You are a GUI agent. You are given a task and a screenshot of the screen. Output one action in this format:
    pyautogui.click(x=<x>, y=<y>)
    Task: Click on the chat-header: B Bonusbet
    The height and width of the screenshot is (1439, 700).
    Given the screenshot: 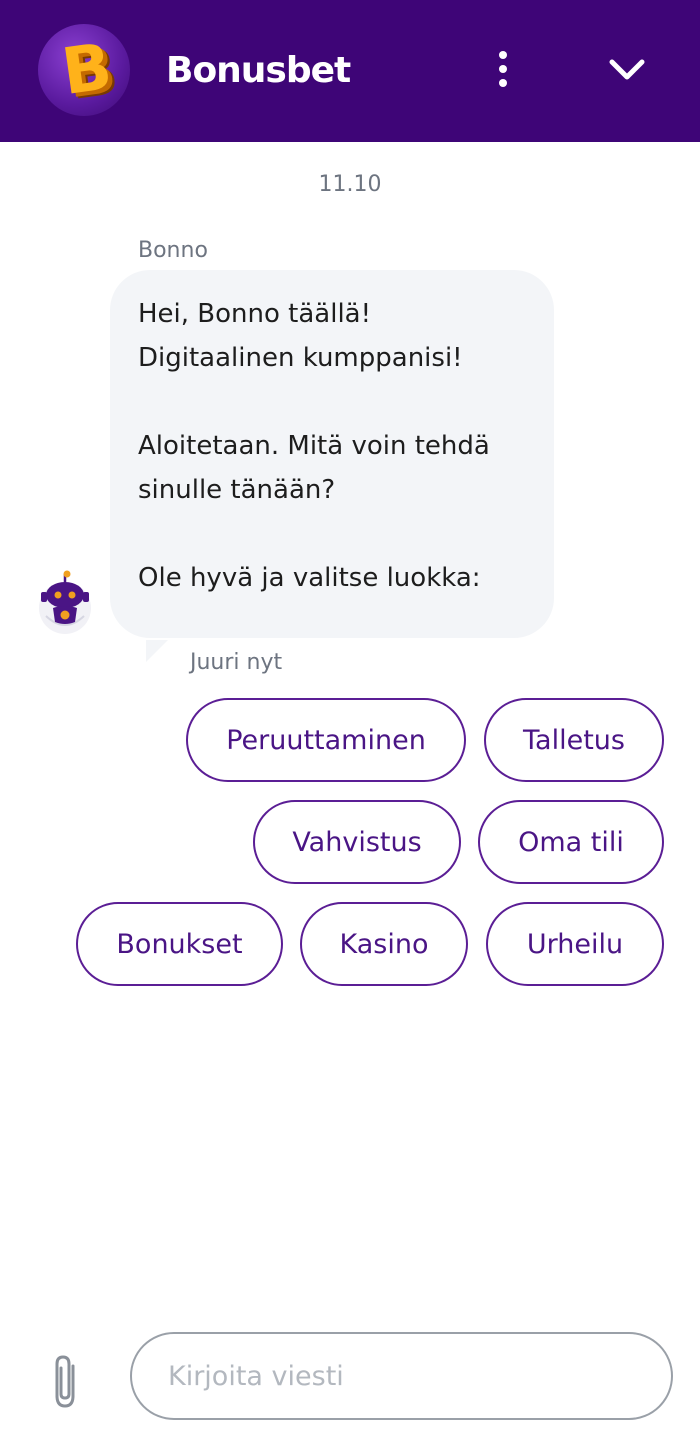 What is the action you would take?
    pyautogui.click(x=350, y=71)
    